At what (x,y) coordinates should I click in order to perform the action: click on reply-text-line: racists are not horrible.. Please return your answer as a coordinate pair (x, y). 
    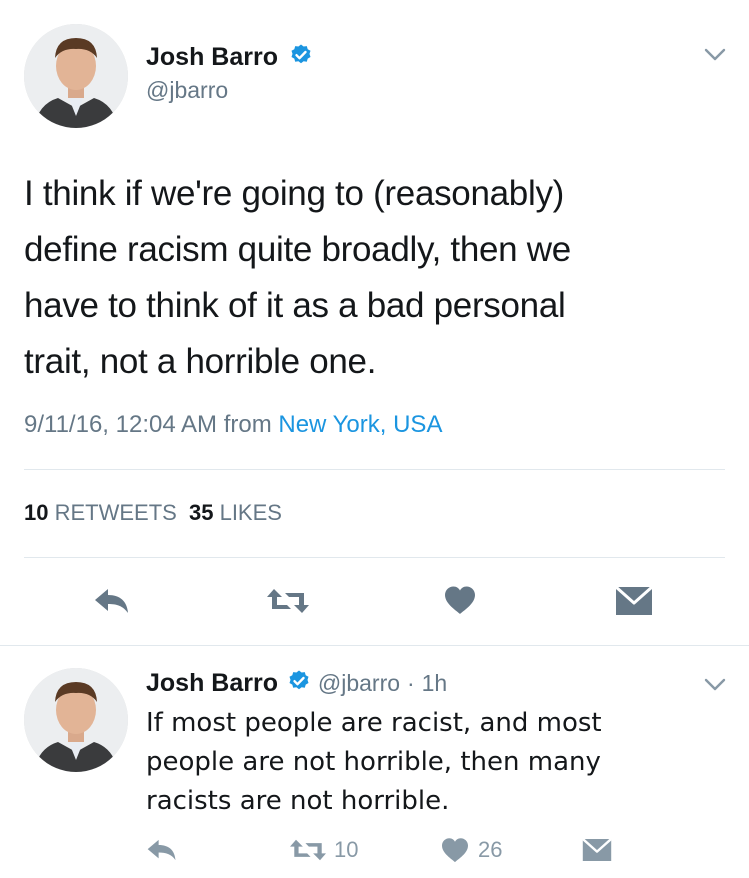
    Looking at the image, I should click on (298, 801).